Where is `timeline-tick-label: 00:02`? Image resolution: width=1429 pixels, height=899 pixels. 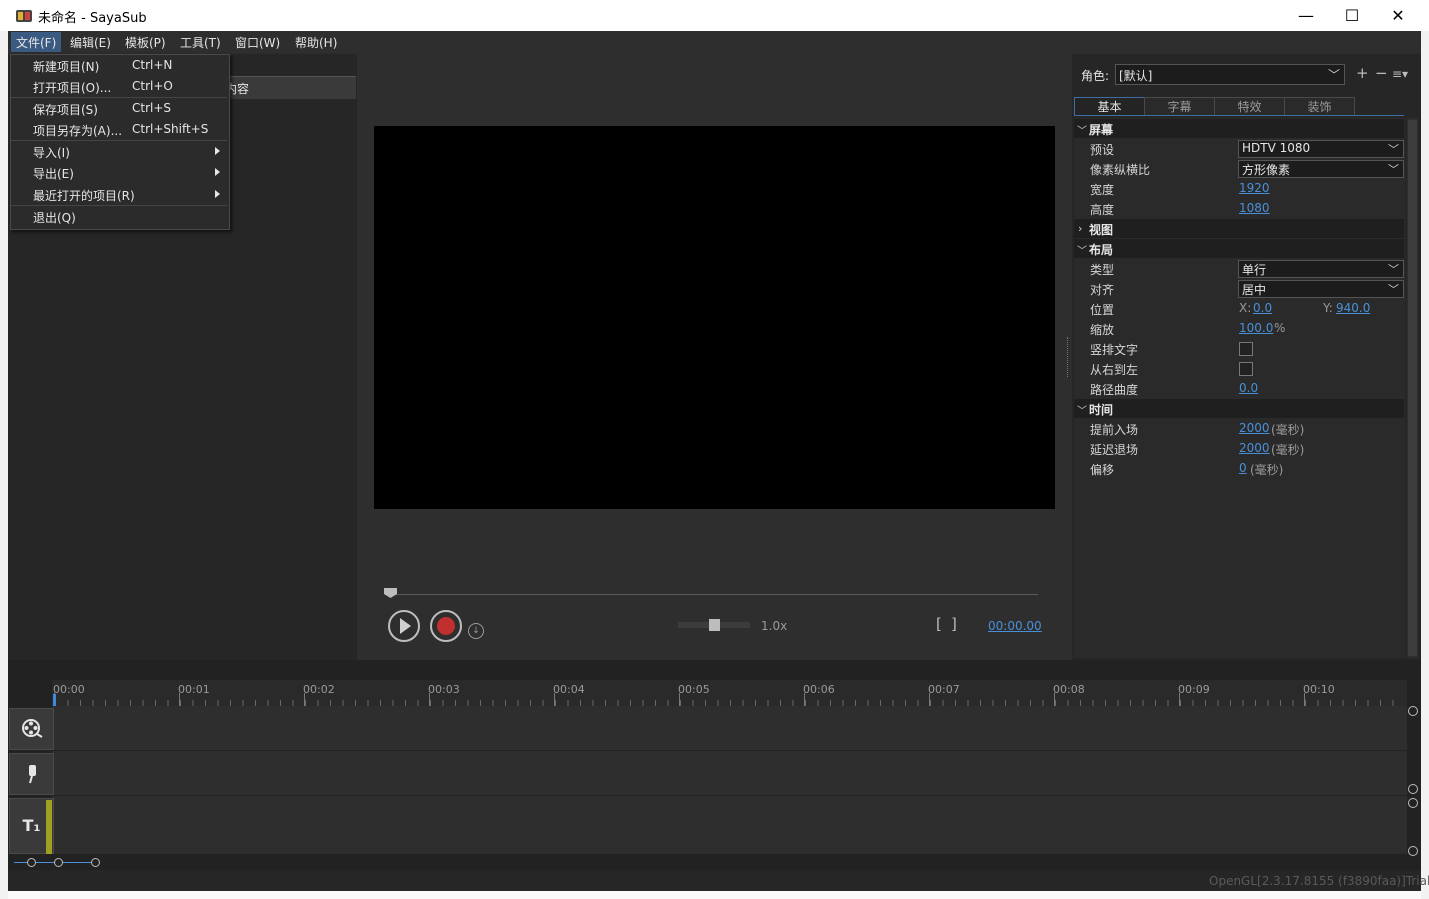
timeline-tick-label: 00:02 is located at coordinates (319, 689).